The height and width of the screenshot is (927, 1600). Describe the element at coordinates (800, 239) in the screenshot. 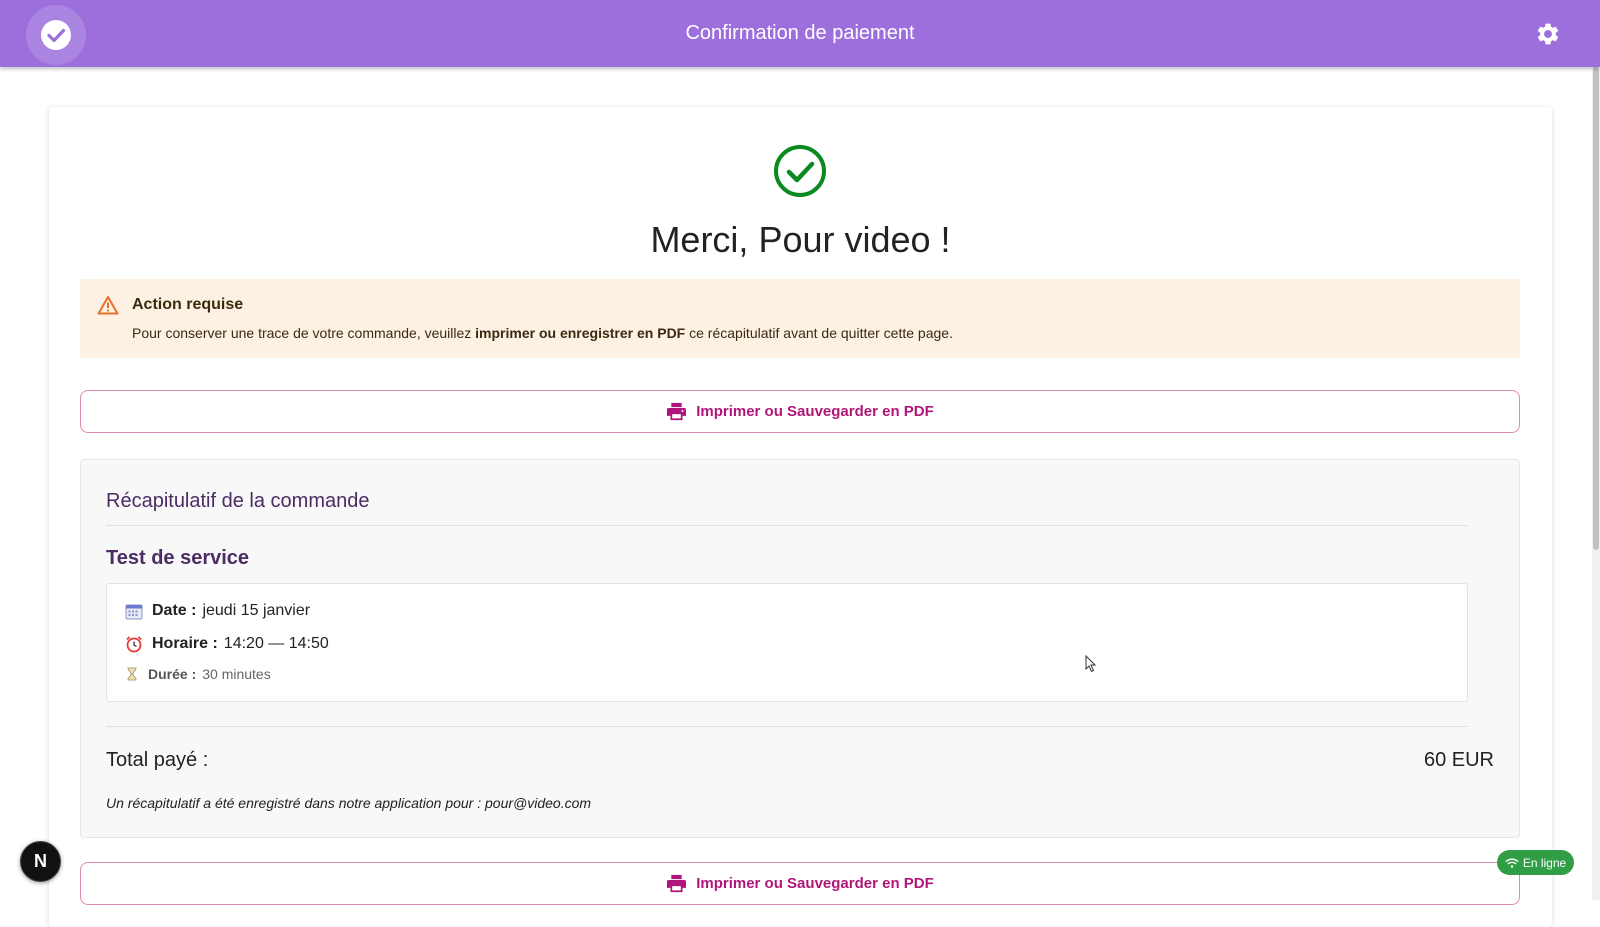

I see `thank-you-heading: Merci, Pour video !` at that location.